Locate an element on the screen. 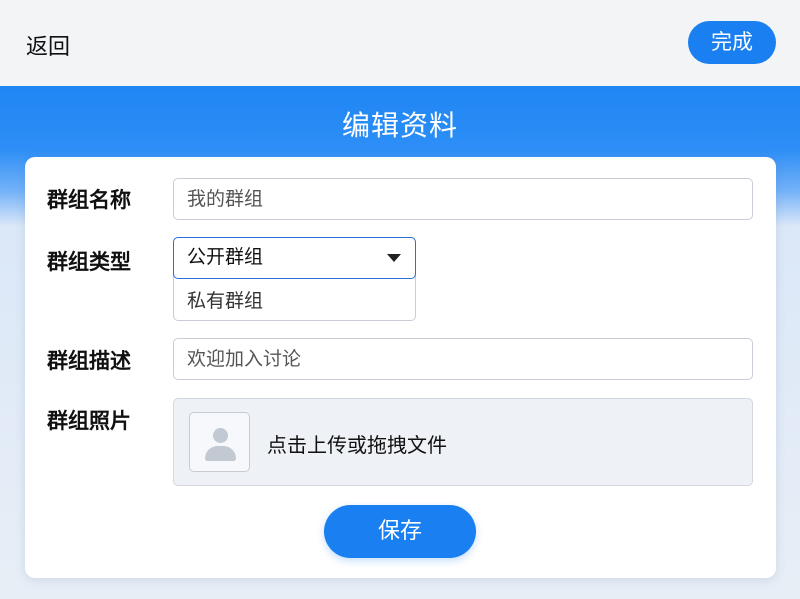 The width and height of the screenshot is (800, 599). user-placeholder-icon is located at coordinates (219, 442).